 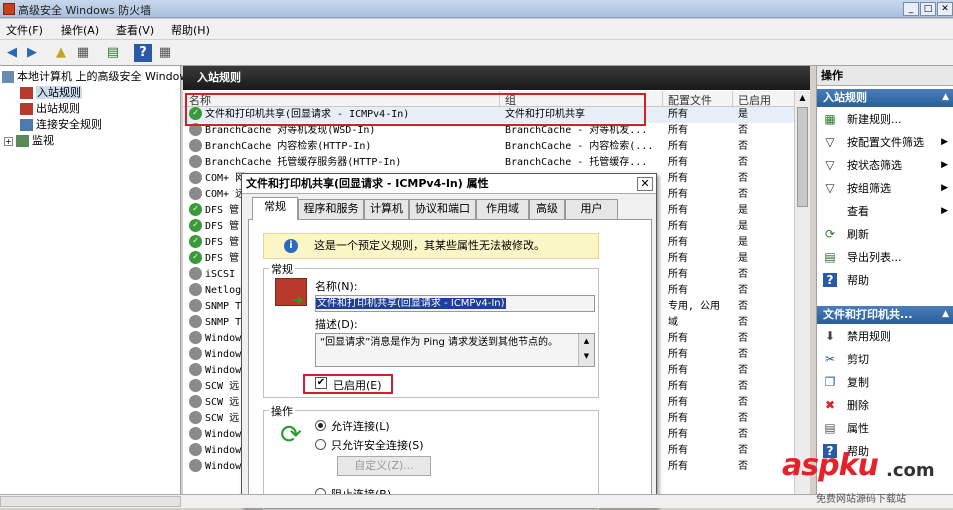 I want to click on action-item: ? 帮助, so click(x=885, y=280).